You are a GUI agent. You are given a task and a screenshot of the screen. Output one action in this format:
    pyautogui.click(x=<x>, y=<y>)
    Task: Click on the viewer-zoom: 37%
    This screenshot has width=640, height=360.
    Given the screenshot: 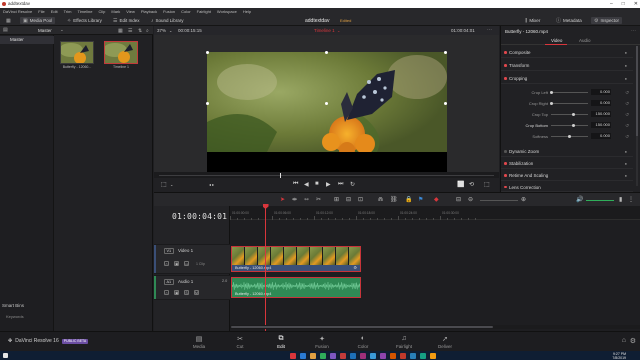 What is the action you would take?
    pyautogui.click(x=161, y=30)
    